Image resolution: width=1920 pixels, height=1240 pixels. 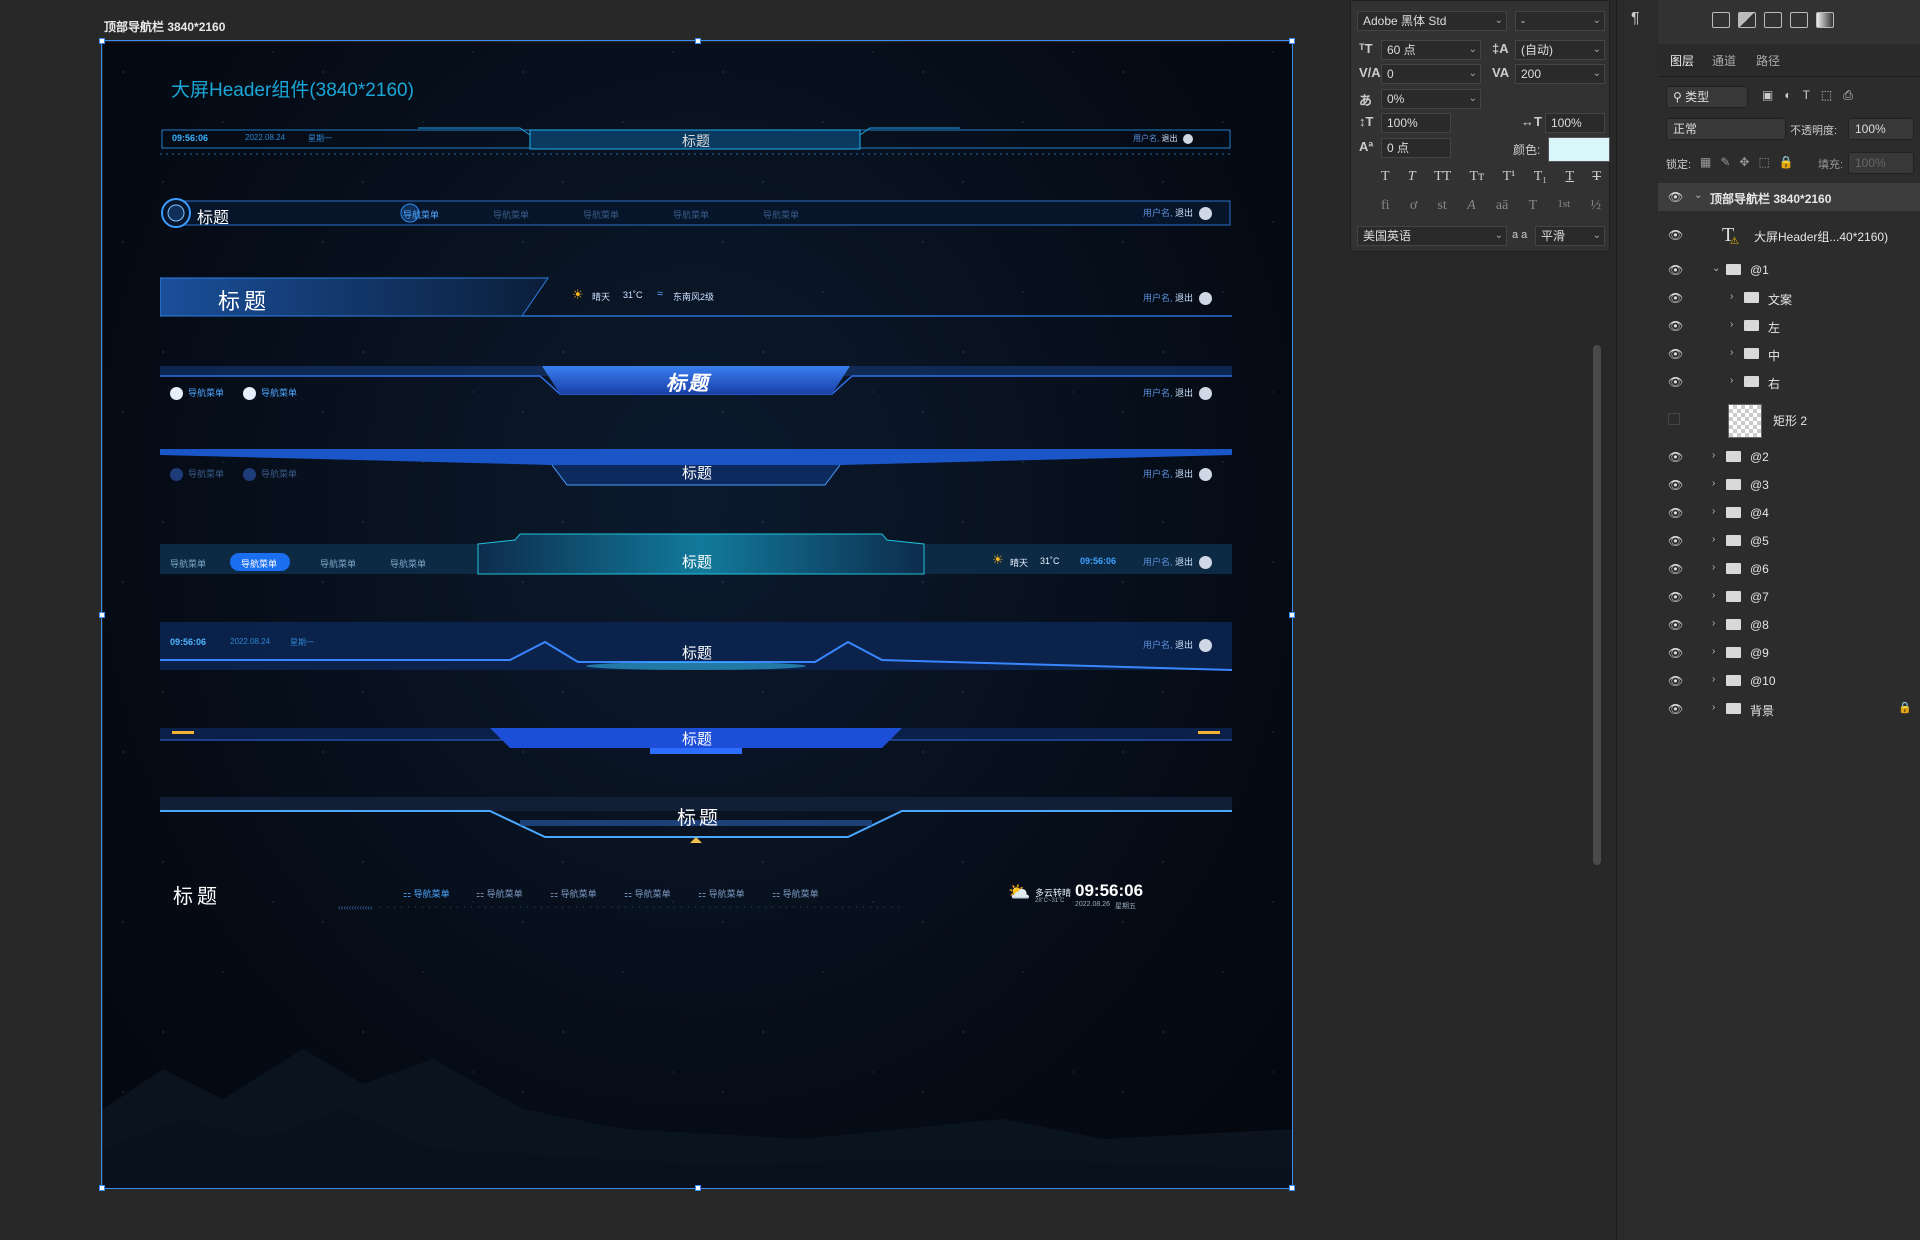 I want to click on header-4: 标题 导航菜单 导航菜单 用户名, 退出, so click(x=696, y=385).